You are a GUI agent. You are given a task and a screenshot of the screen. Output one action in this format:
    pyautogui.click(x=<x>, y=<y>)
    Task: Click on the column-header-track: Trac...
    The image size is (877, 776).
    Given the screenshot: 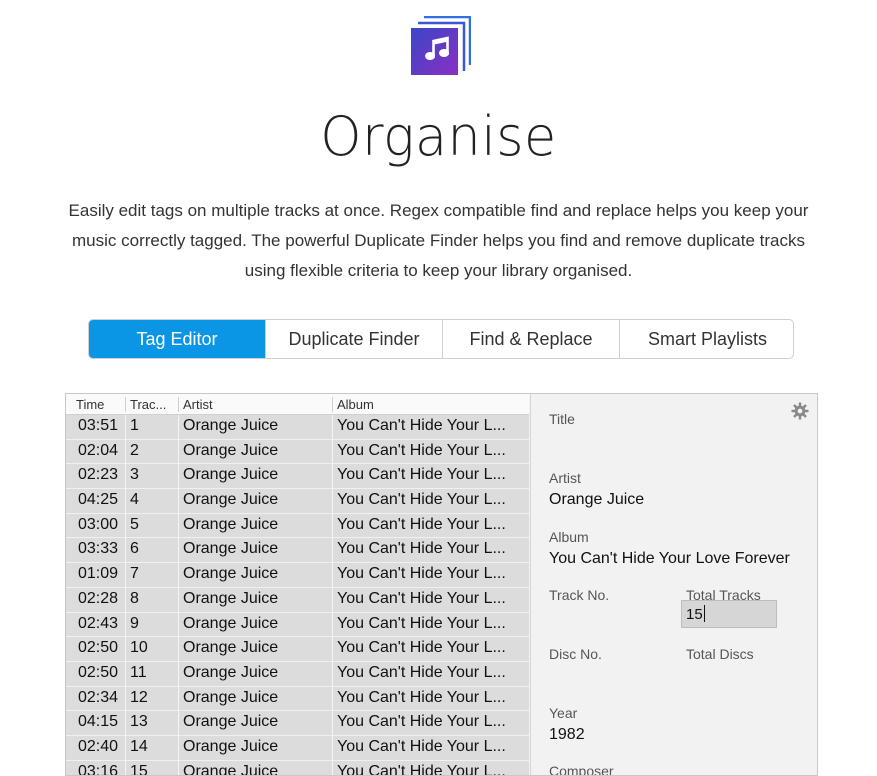 What is the action you would take?
    pyautogui.click(x=148, y=404)
    